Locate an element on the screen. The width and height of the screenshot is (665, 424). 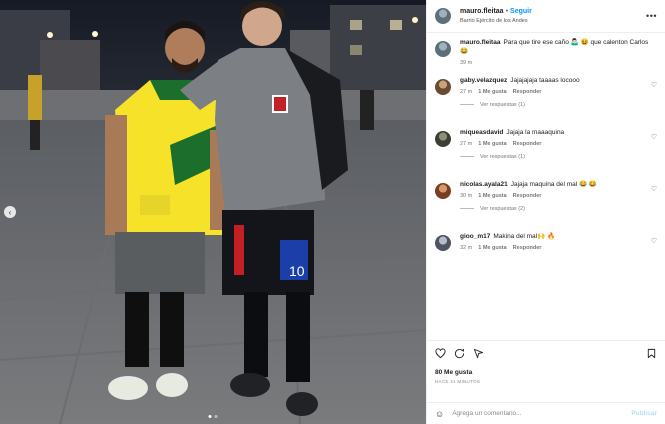
like-heart-icon is located at coordinates (440, 353).